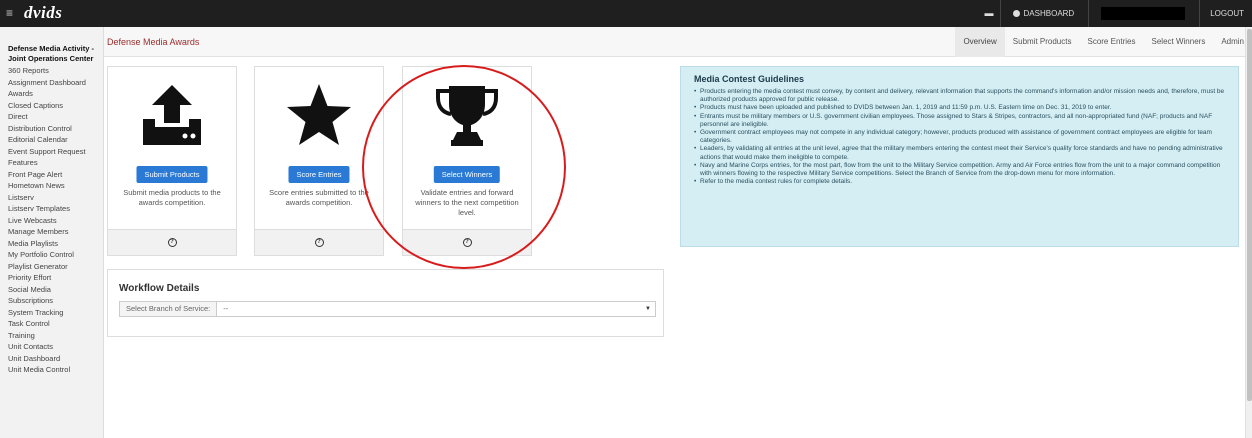  Describe the element at coordinates (55, 129) in the screenshot. I see `sidebar-item-distribution-control: Distribution Control` at that location.